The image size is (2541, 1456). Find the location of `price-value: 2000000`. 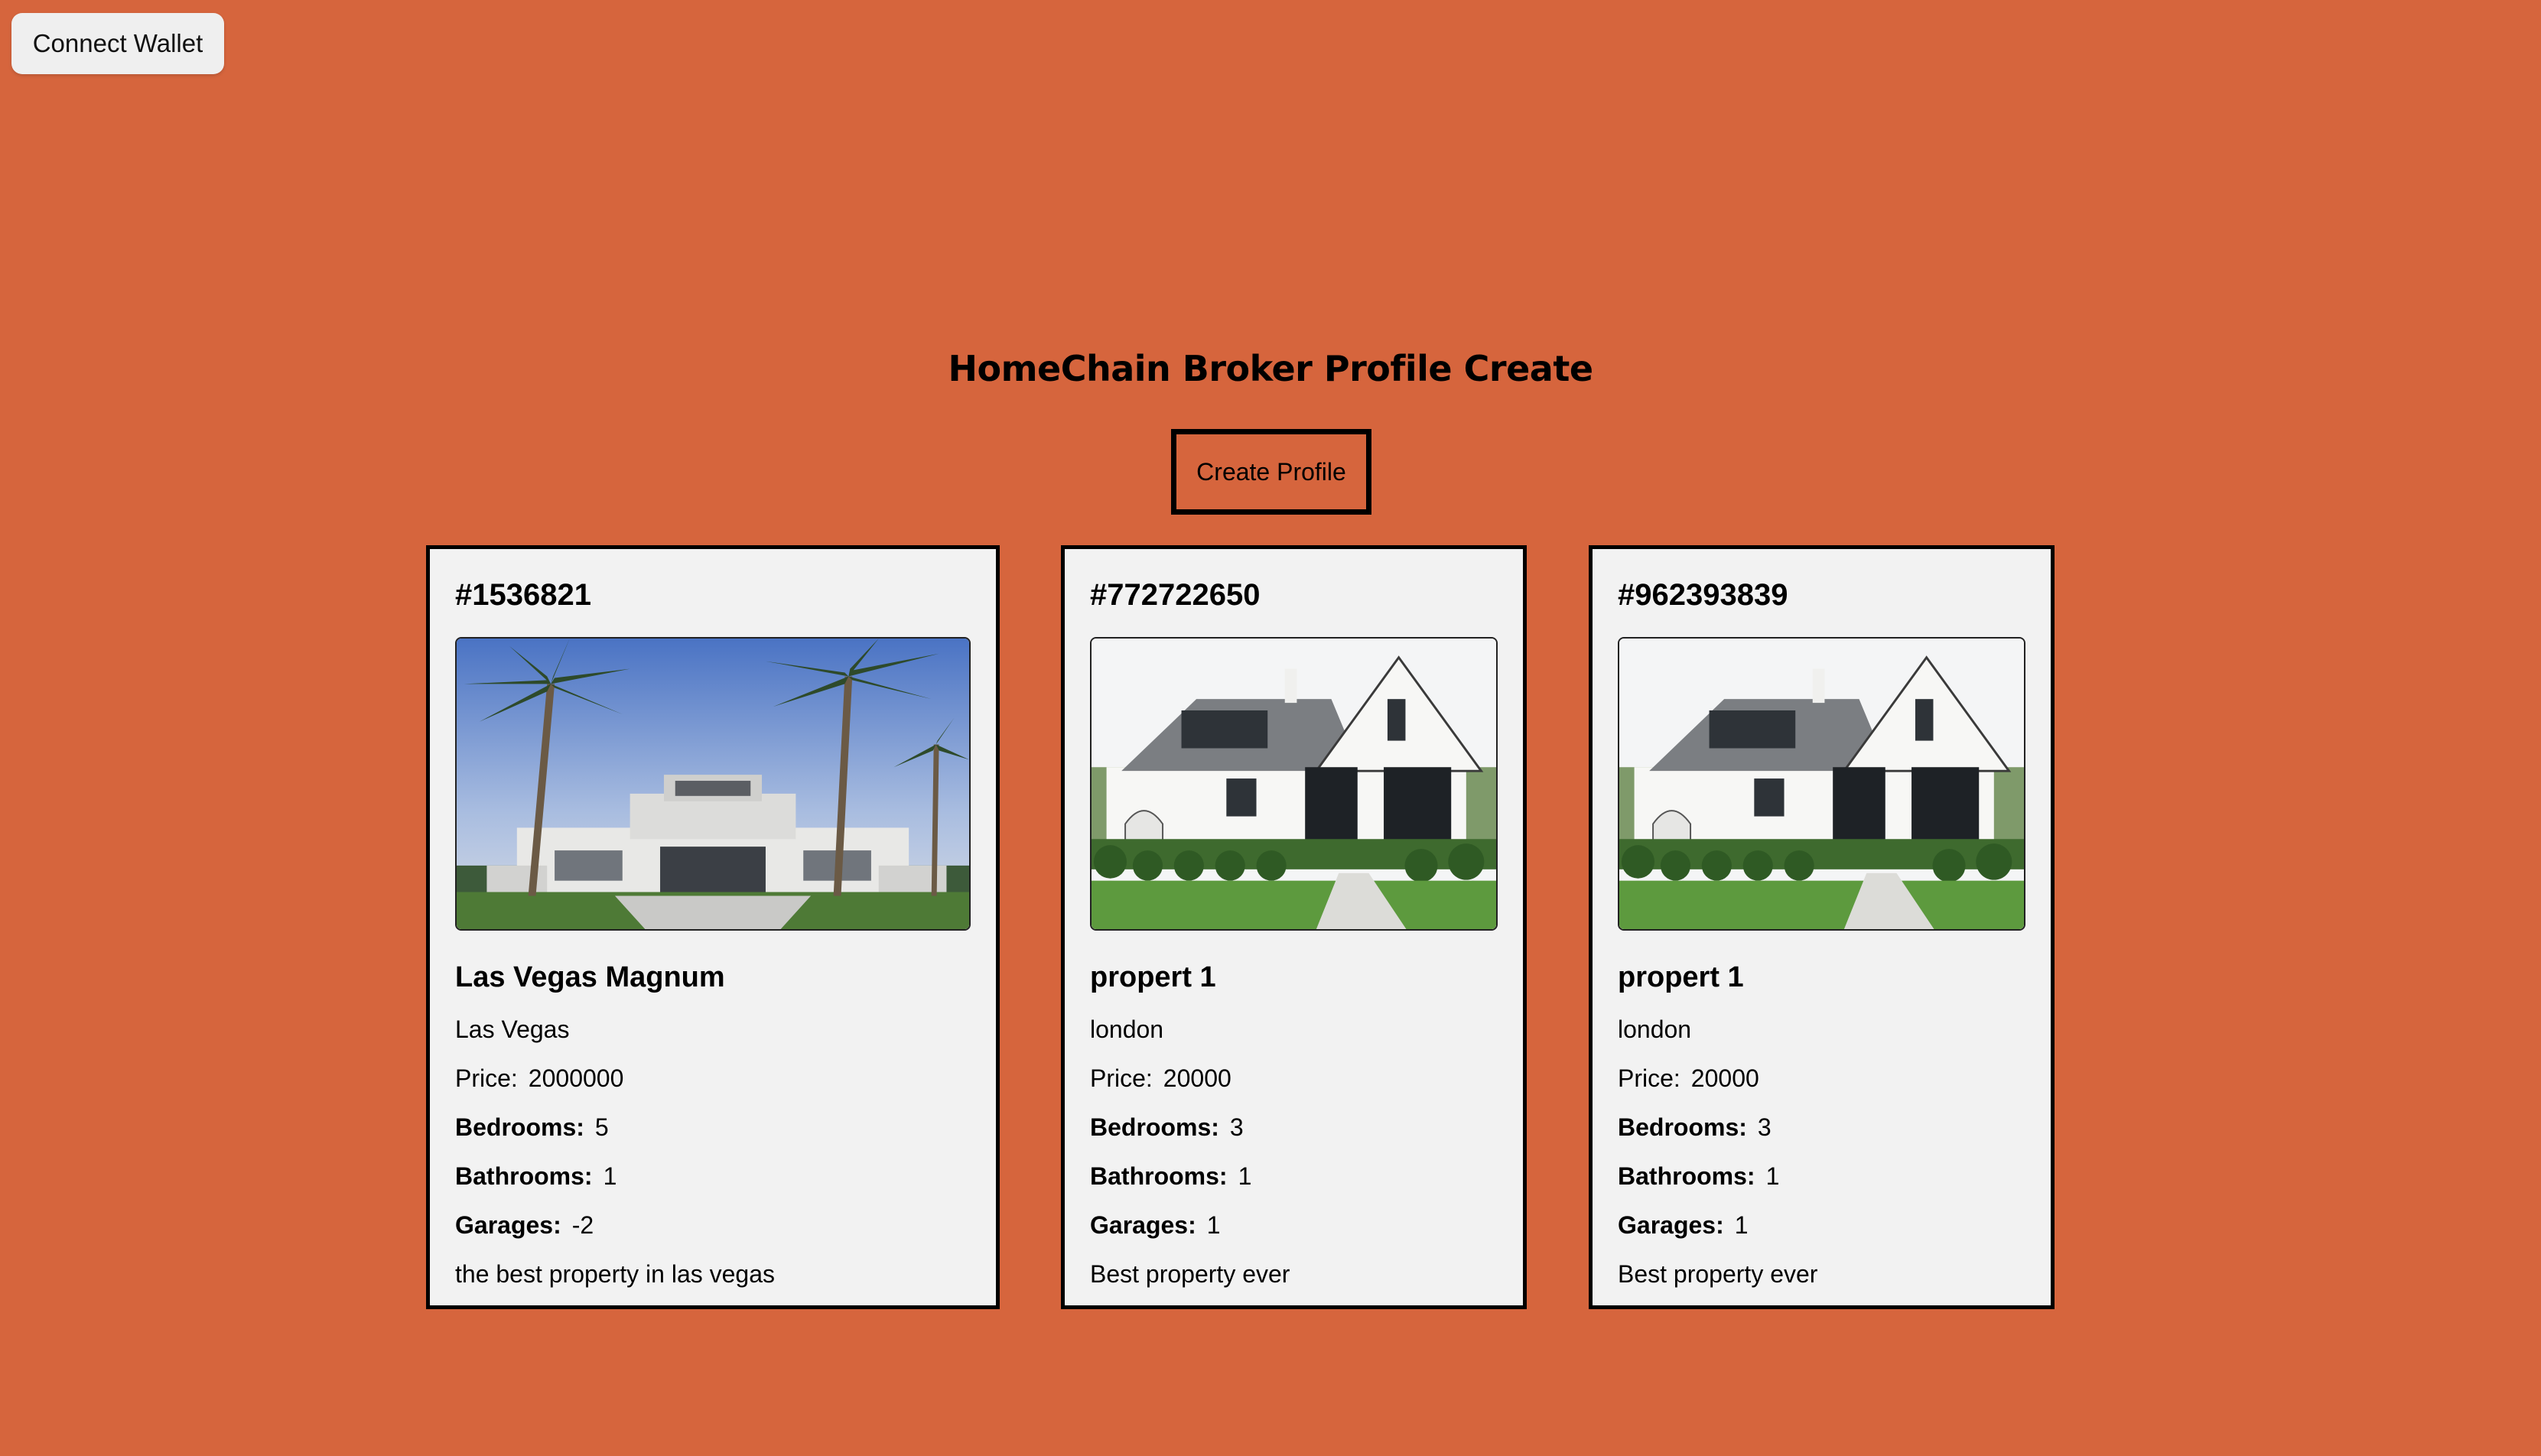

price-value: 2000000 is located at coordinates (576, 1078).